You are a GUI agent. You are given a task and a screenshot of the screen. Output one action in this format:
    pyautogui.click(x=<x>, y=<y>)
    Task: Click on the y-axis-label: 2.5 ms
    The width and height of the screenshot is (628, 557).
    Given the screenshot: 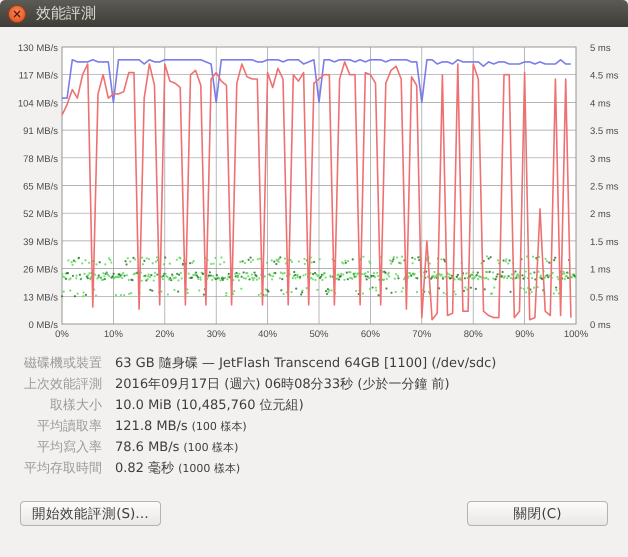 What is the action you would take?
    pyautogui.click(x=604, y=187)
    